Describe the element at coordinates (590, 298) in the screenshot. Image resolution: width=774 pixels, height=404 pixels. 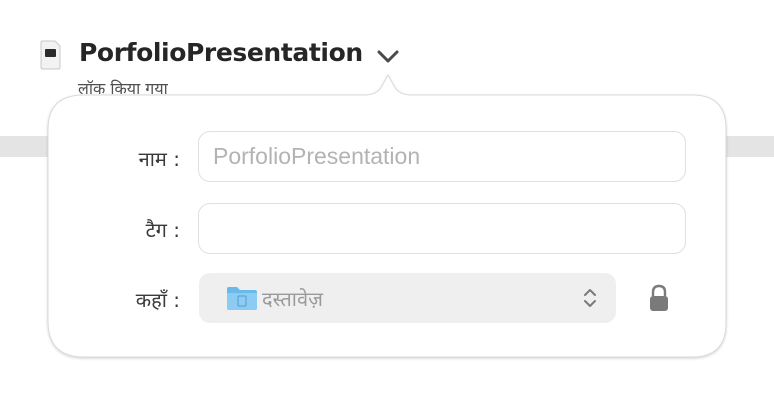
I see `updown-chevron-icon` at that location.